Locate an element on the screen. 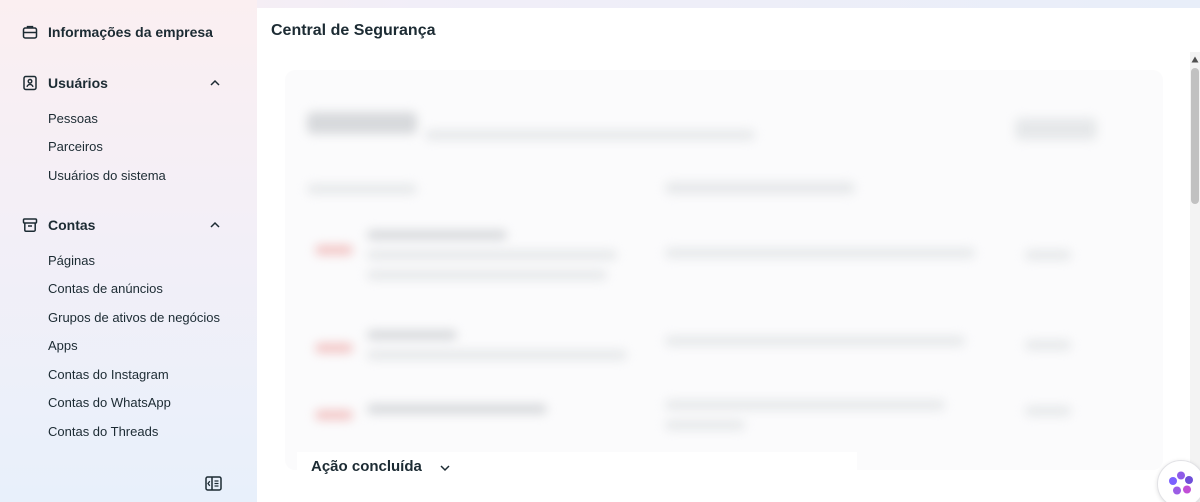 This screenshot has width=1200, height=502. sidebar-item-business-asset-groups: Grupos de ativos de negócios is located at coordinates (134, 318).